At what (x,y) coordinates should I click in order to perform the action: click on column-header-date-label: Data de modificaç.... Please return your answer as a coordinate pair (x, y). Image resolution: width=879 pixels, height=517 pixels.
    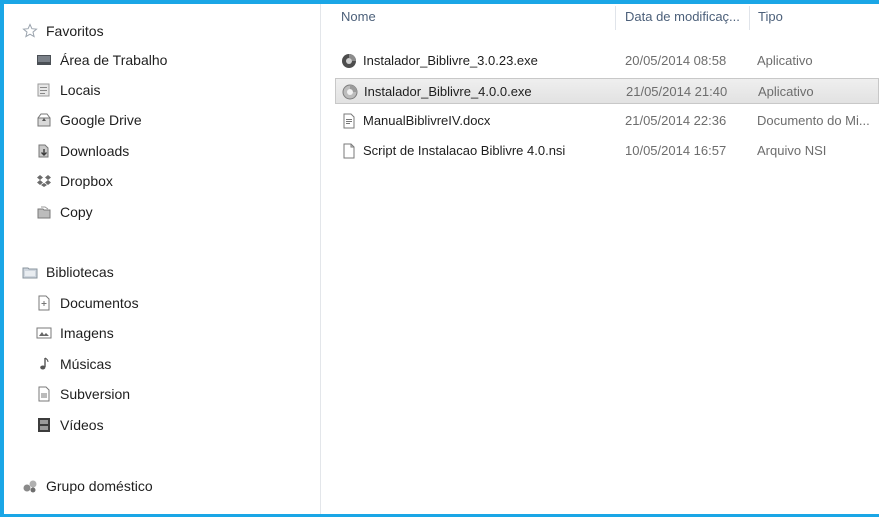
    Looking at the image, I should click on (682, 16).